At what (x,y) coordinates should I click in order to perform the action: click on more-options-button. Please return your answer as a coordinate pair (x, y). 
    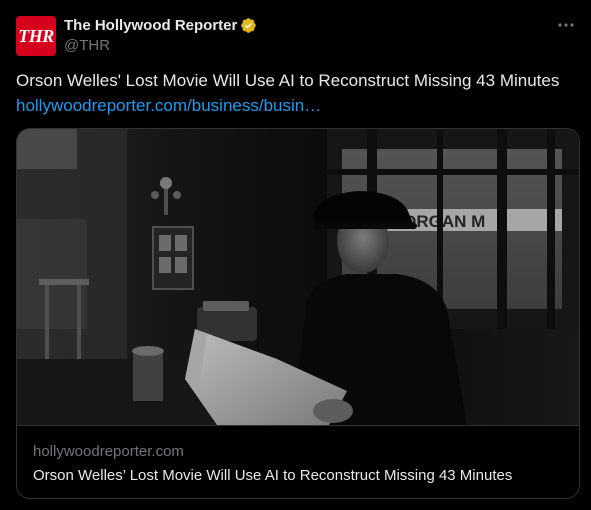
    Looking at the image, I should click on (566, 25).